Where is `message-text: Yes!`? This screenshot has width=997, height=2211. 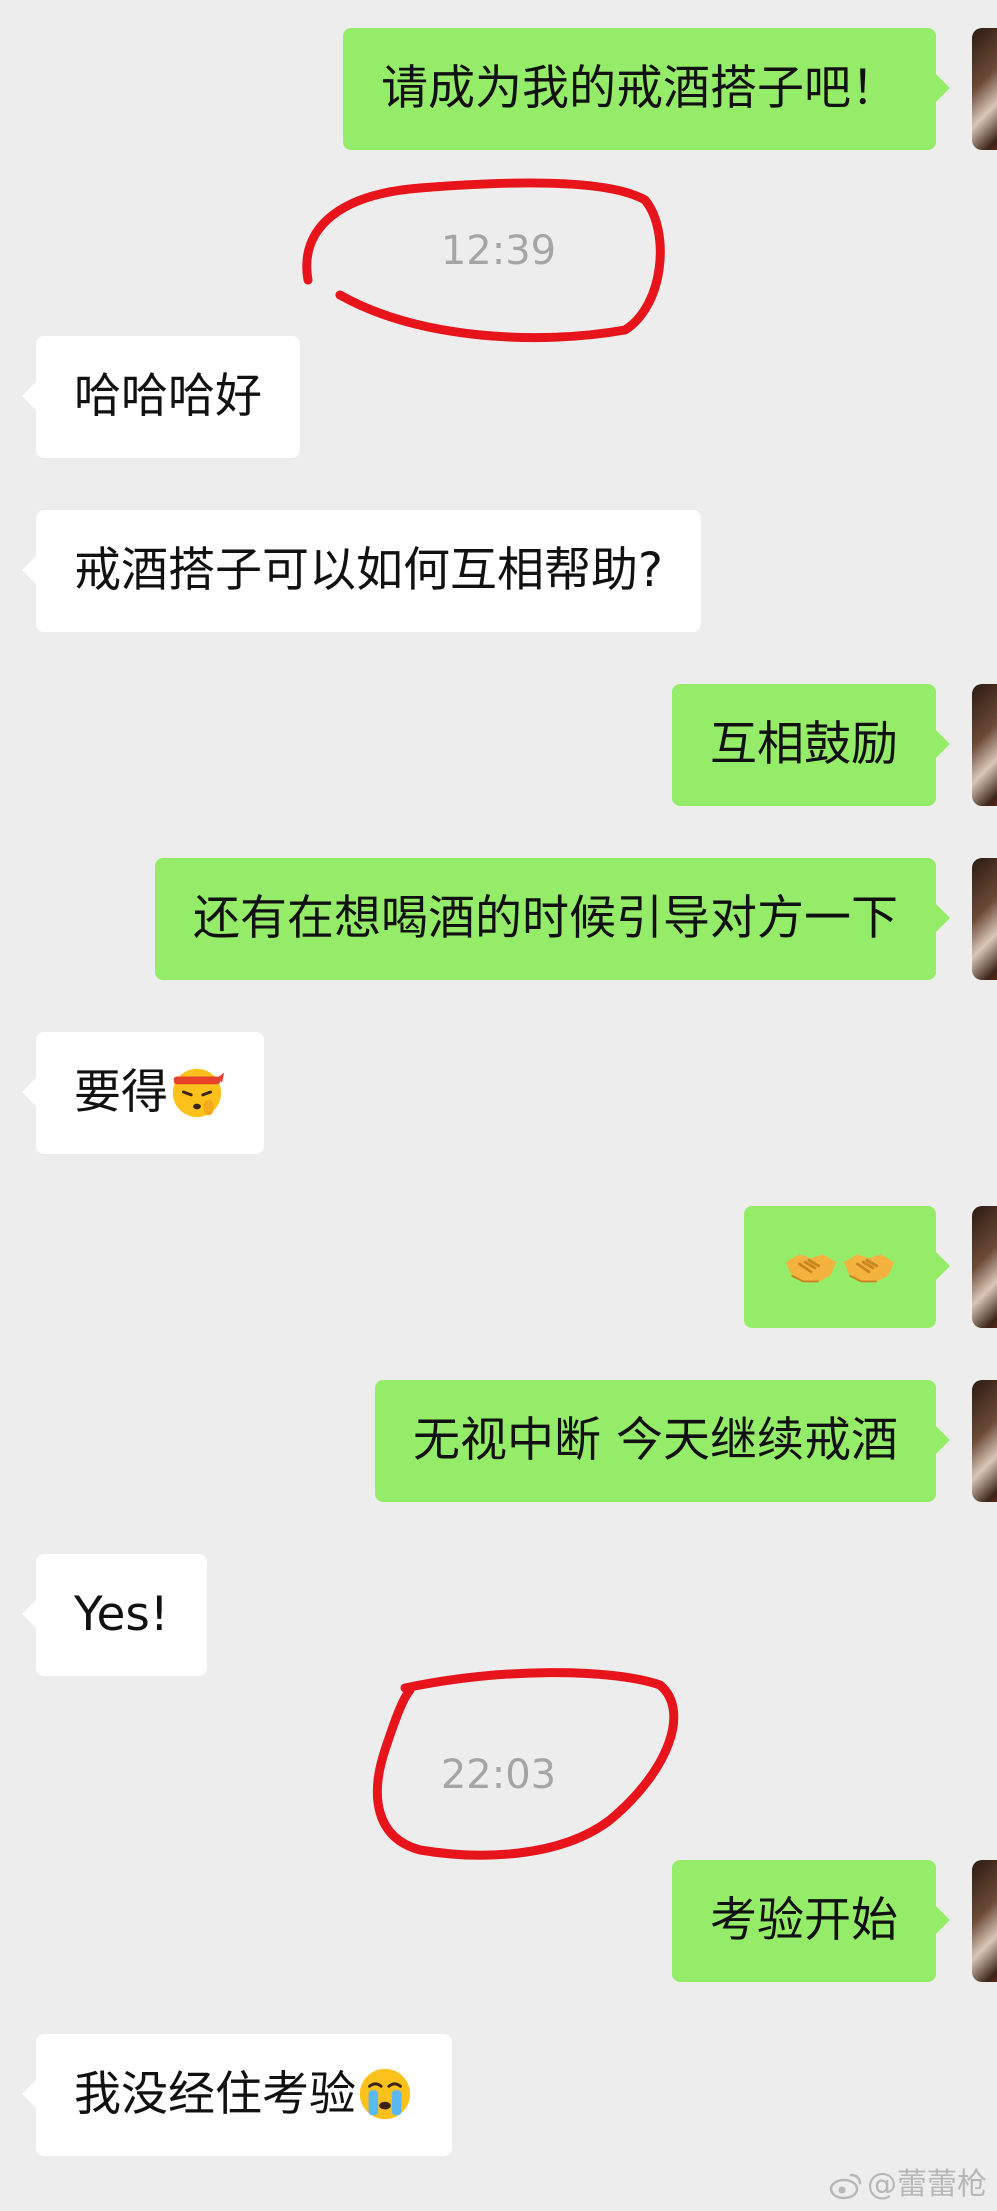 message-text: Yes! is located at coordinates (121, 1614).